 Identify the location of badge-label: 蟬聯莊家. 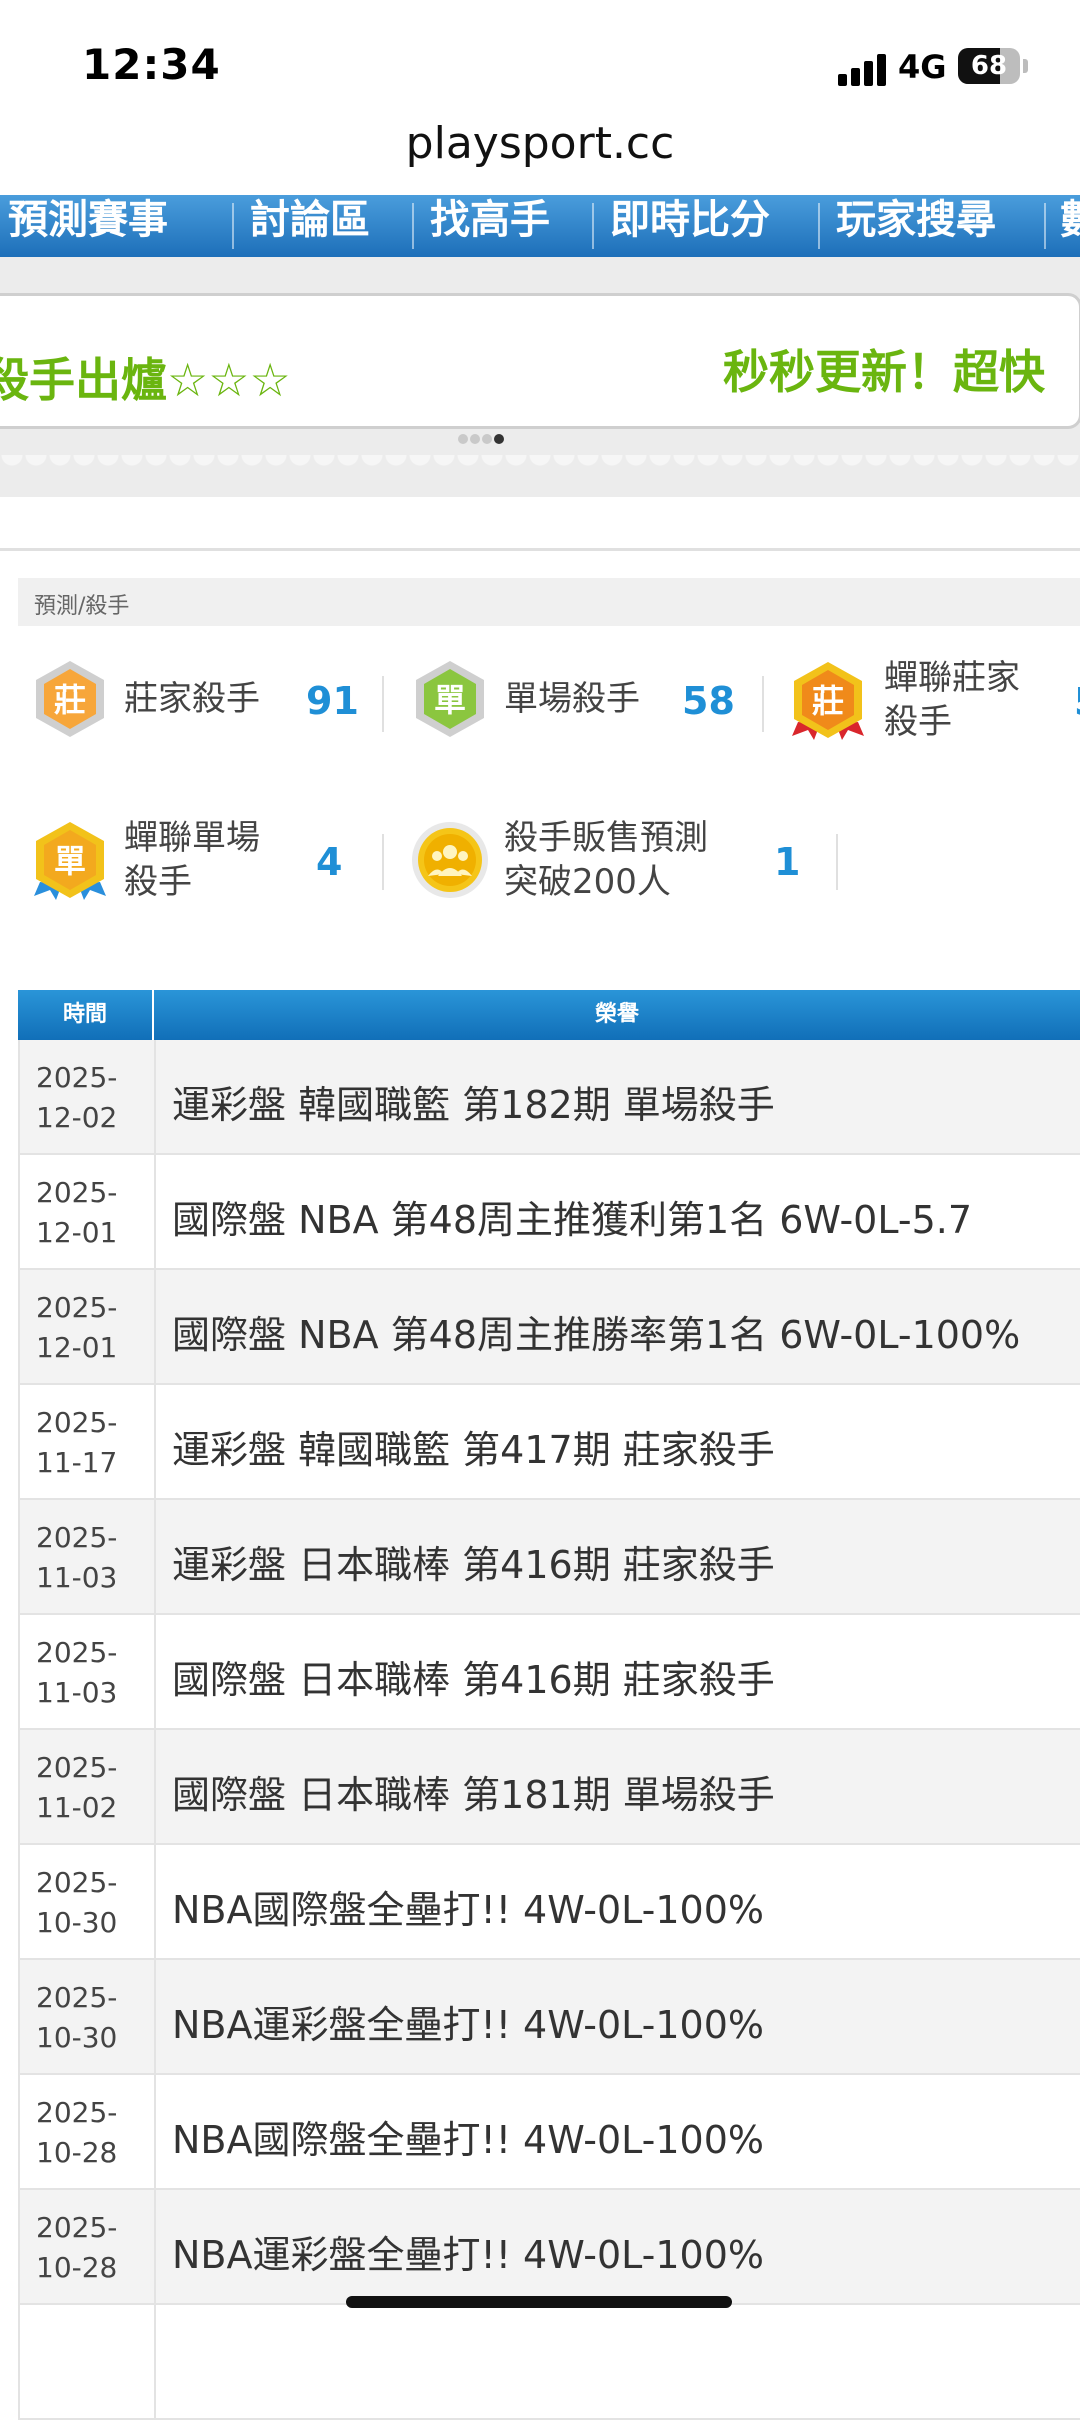
(952, 678).